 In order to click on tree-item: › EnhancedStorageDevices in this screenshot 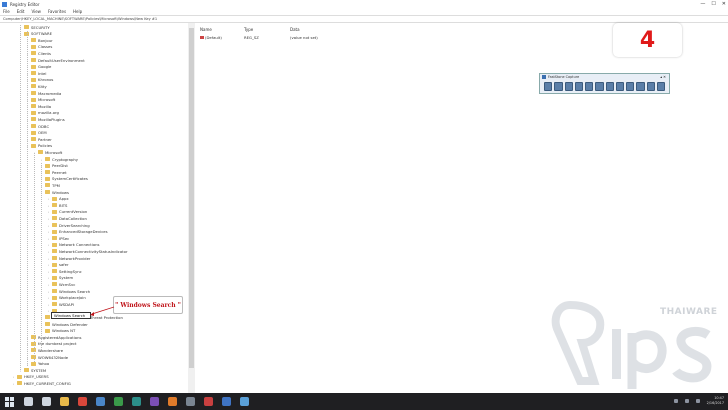, I will do `click(78, 232)`.